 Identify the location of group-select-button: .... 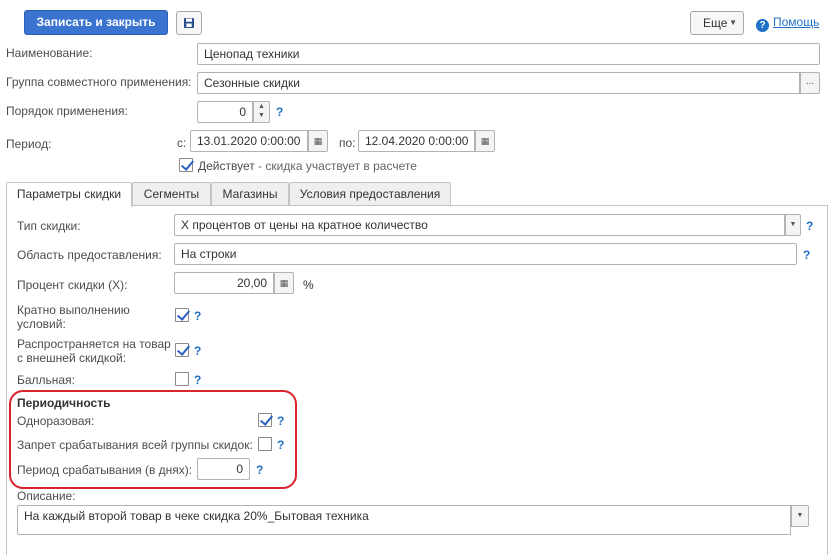
(810, 83).